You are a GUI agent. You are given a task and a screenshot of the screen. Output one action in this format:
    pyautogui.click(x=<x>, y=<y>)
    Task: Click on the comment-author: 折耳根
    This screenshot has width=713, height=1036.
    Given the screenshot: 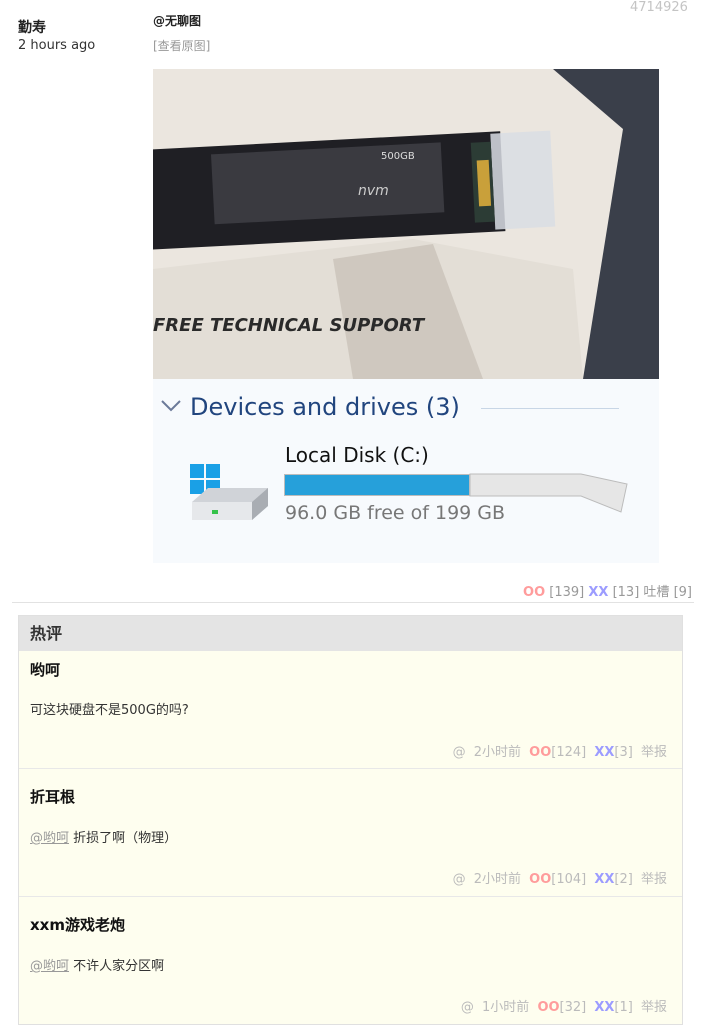 What is the action you would take?
    pyautogui.click(x=52, y=796)
    